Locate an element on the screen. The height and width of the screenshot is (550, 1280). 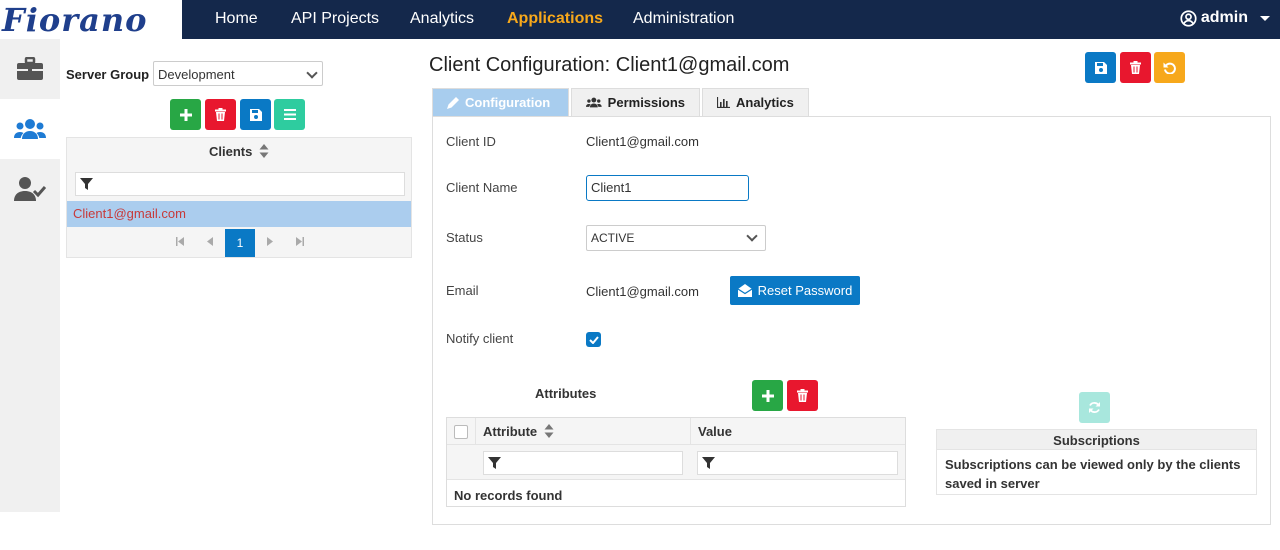
user-check-icon is located at coordinates (30, 189).